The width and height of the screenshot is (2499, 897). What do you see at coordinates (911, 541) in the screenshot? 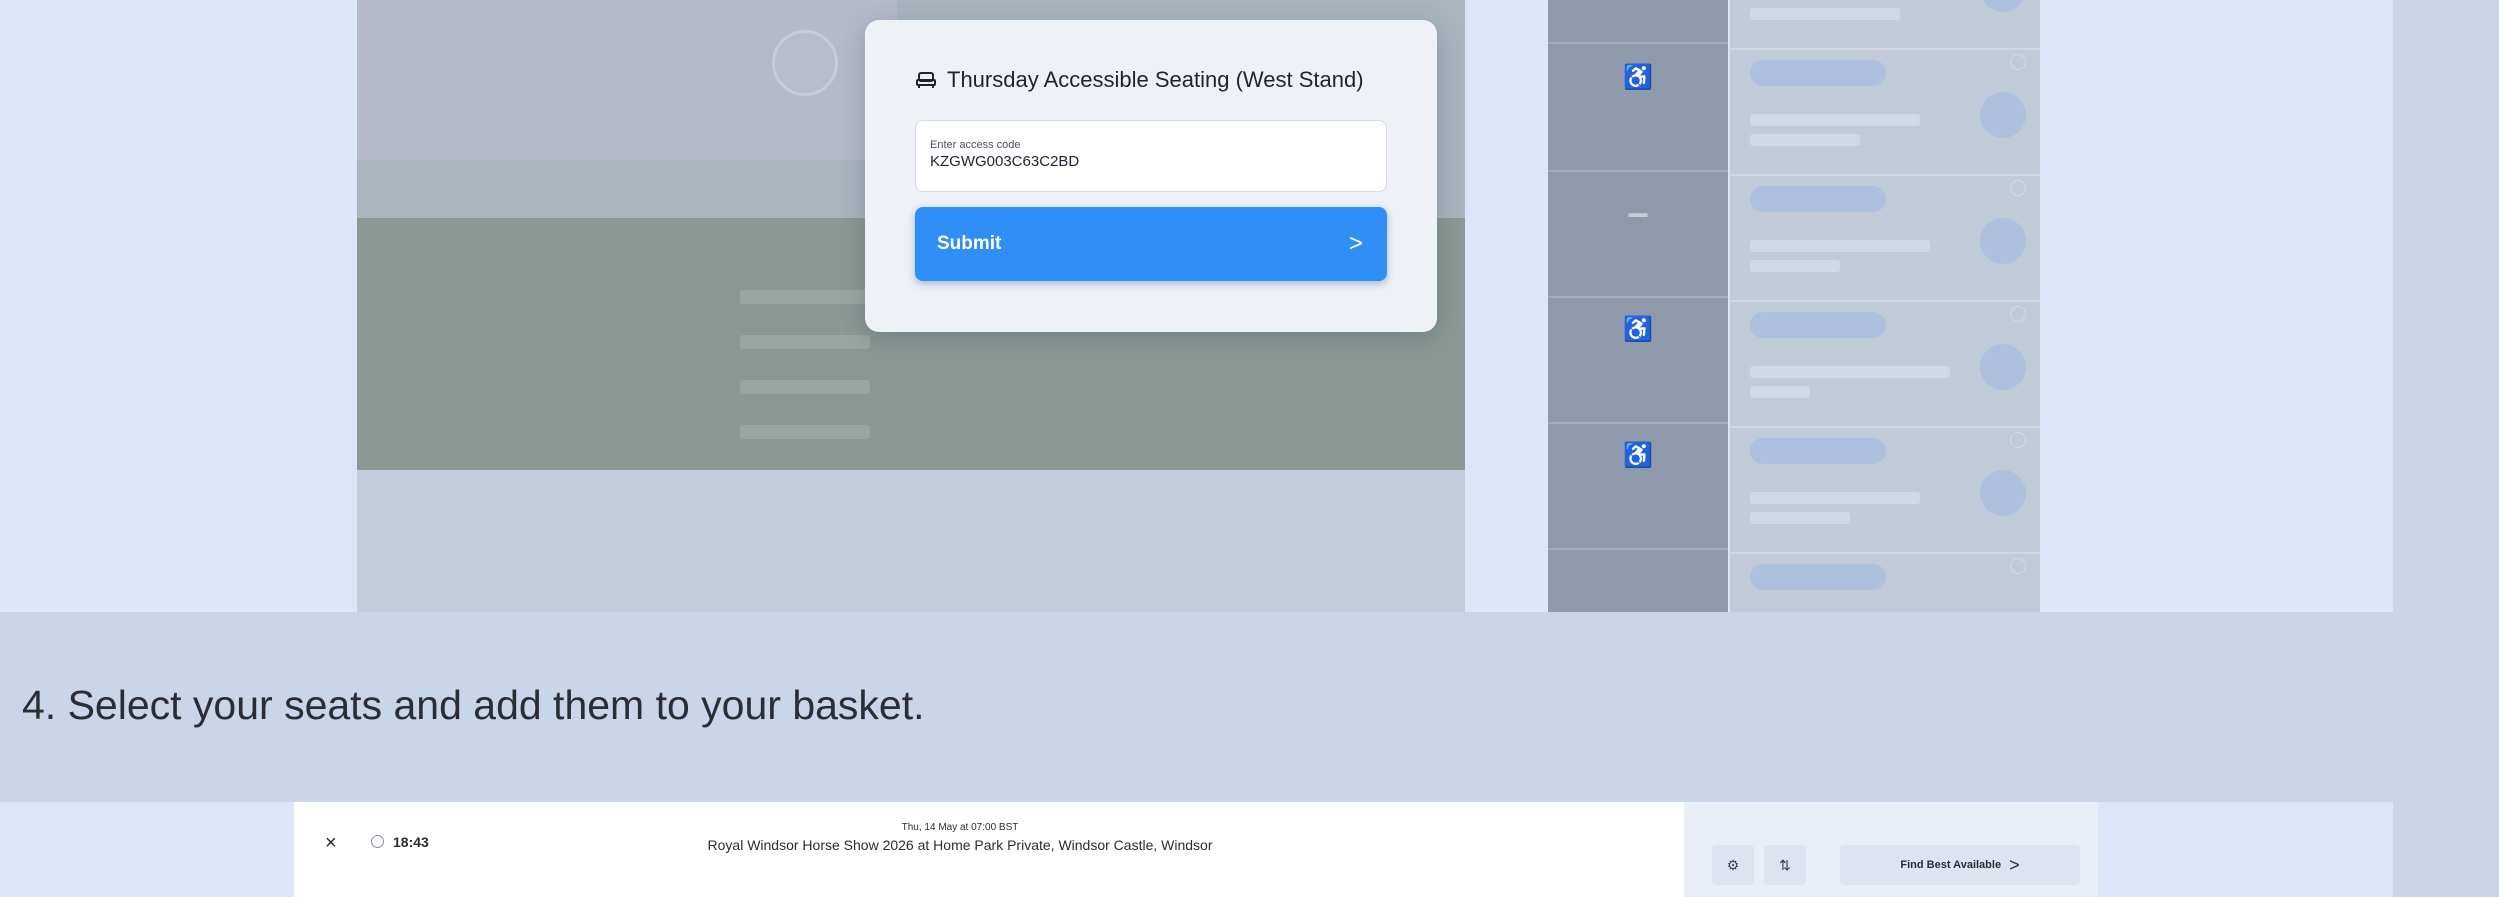
I see `seat-map-footer` at bounding box center [911, 541].